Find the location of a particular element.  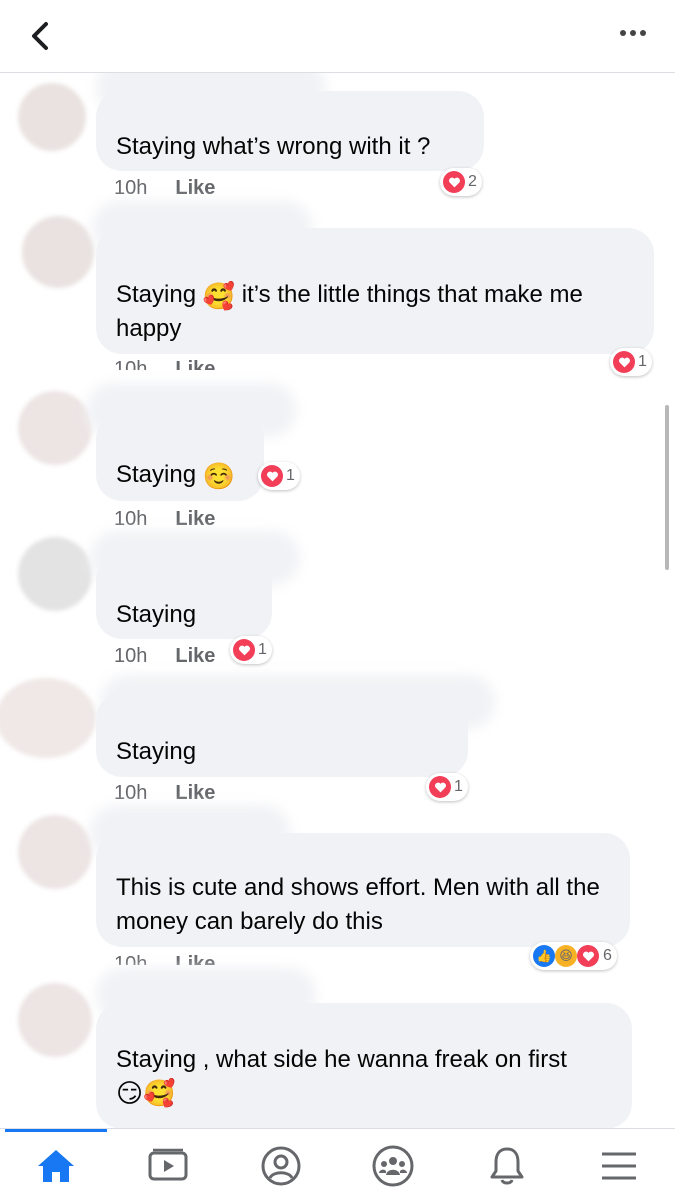

profile-icon is located at coordinates (281, 1166).